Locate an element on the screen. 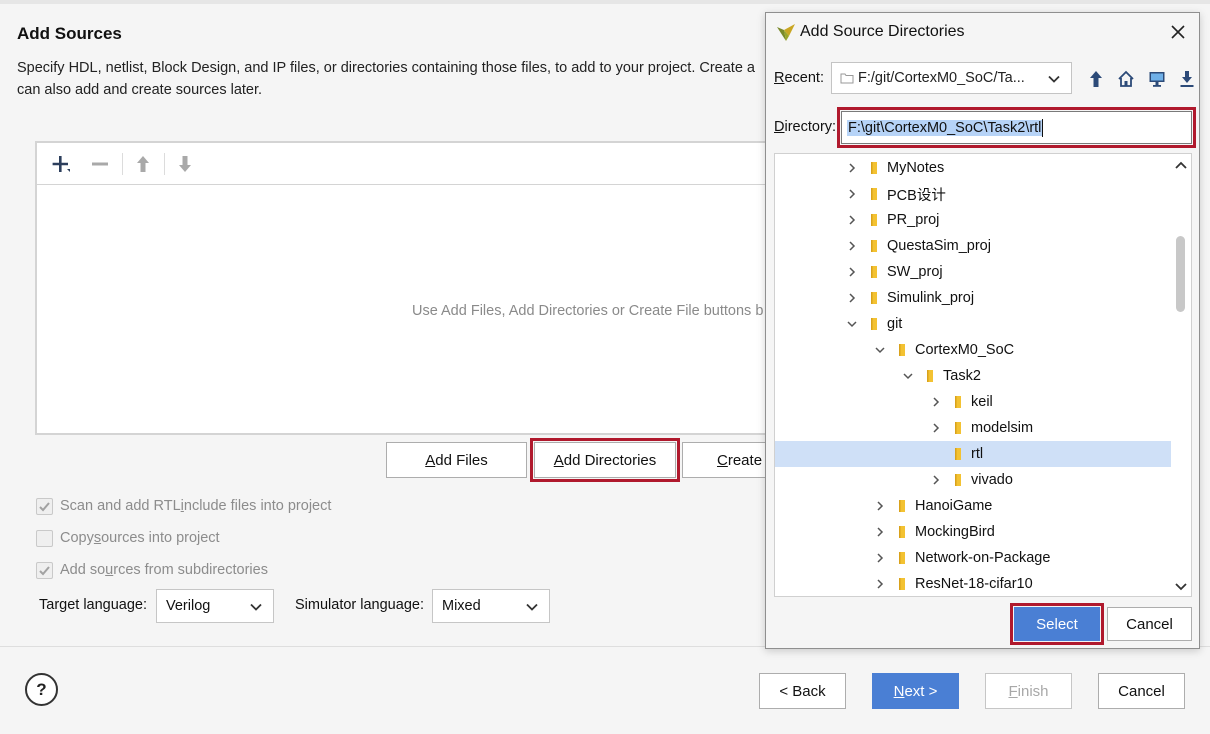 Image resolution: width=1210 pixels, height=734 pixels. scroll-thumb is located at coordinates (1180, 274).